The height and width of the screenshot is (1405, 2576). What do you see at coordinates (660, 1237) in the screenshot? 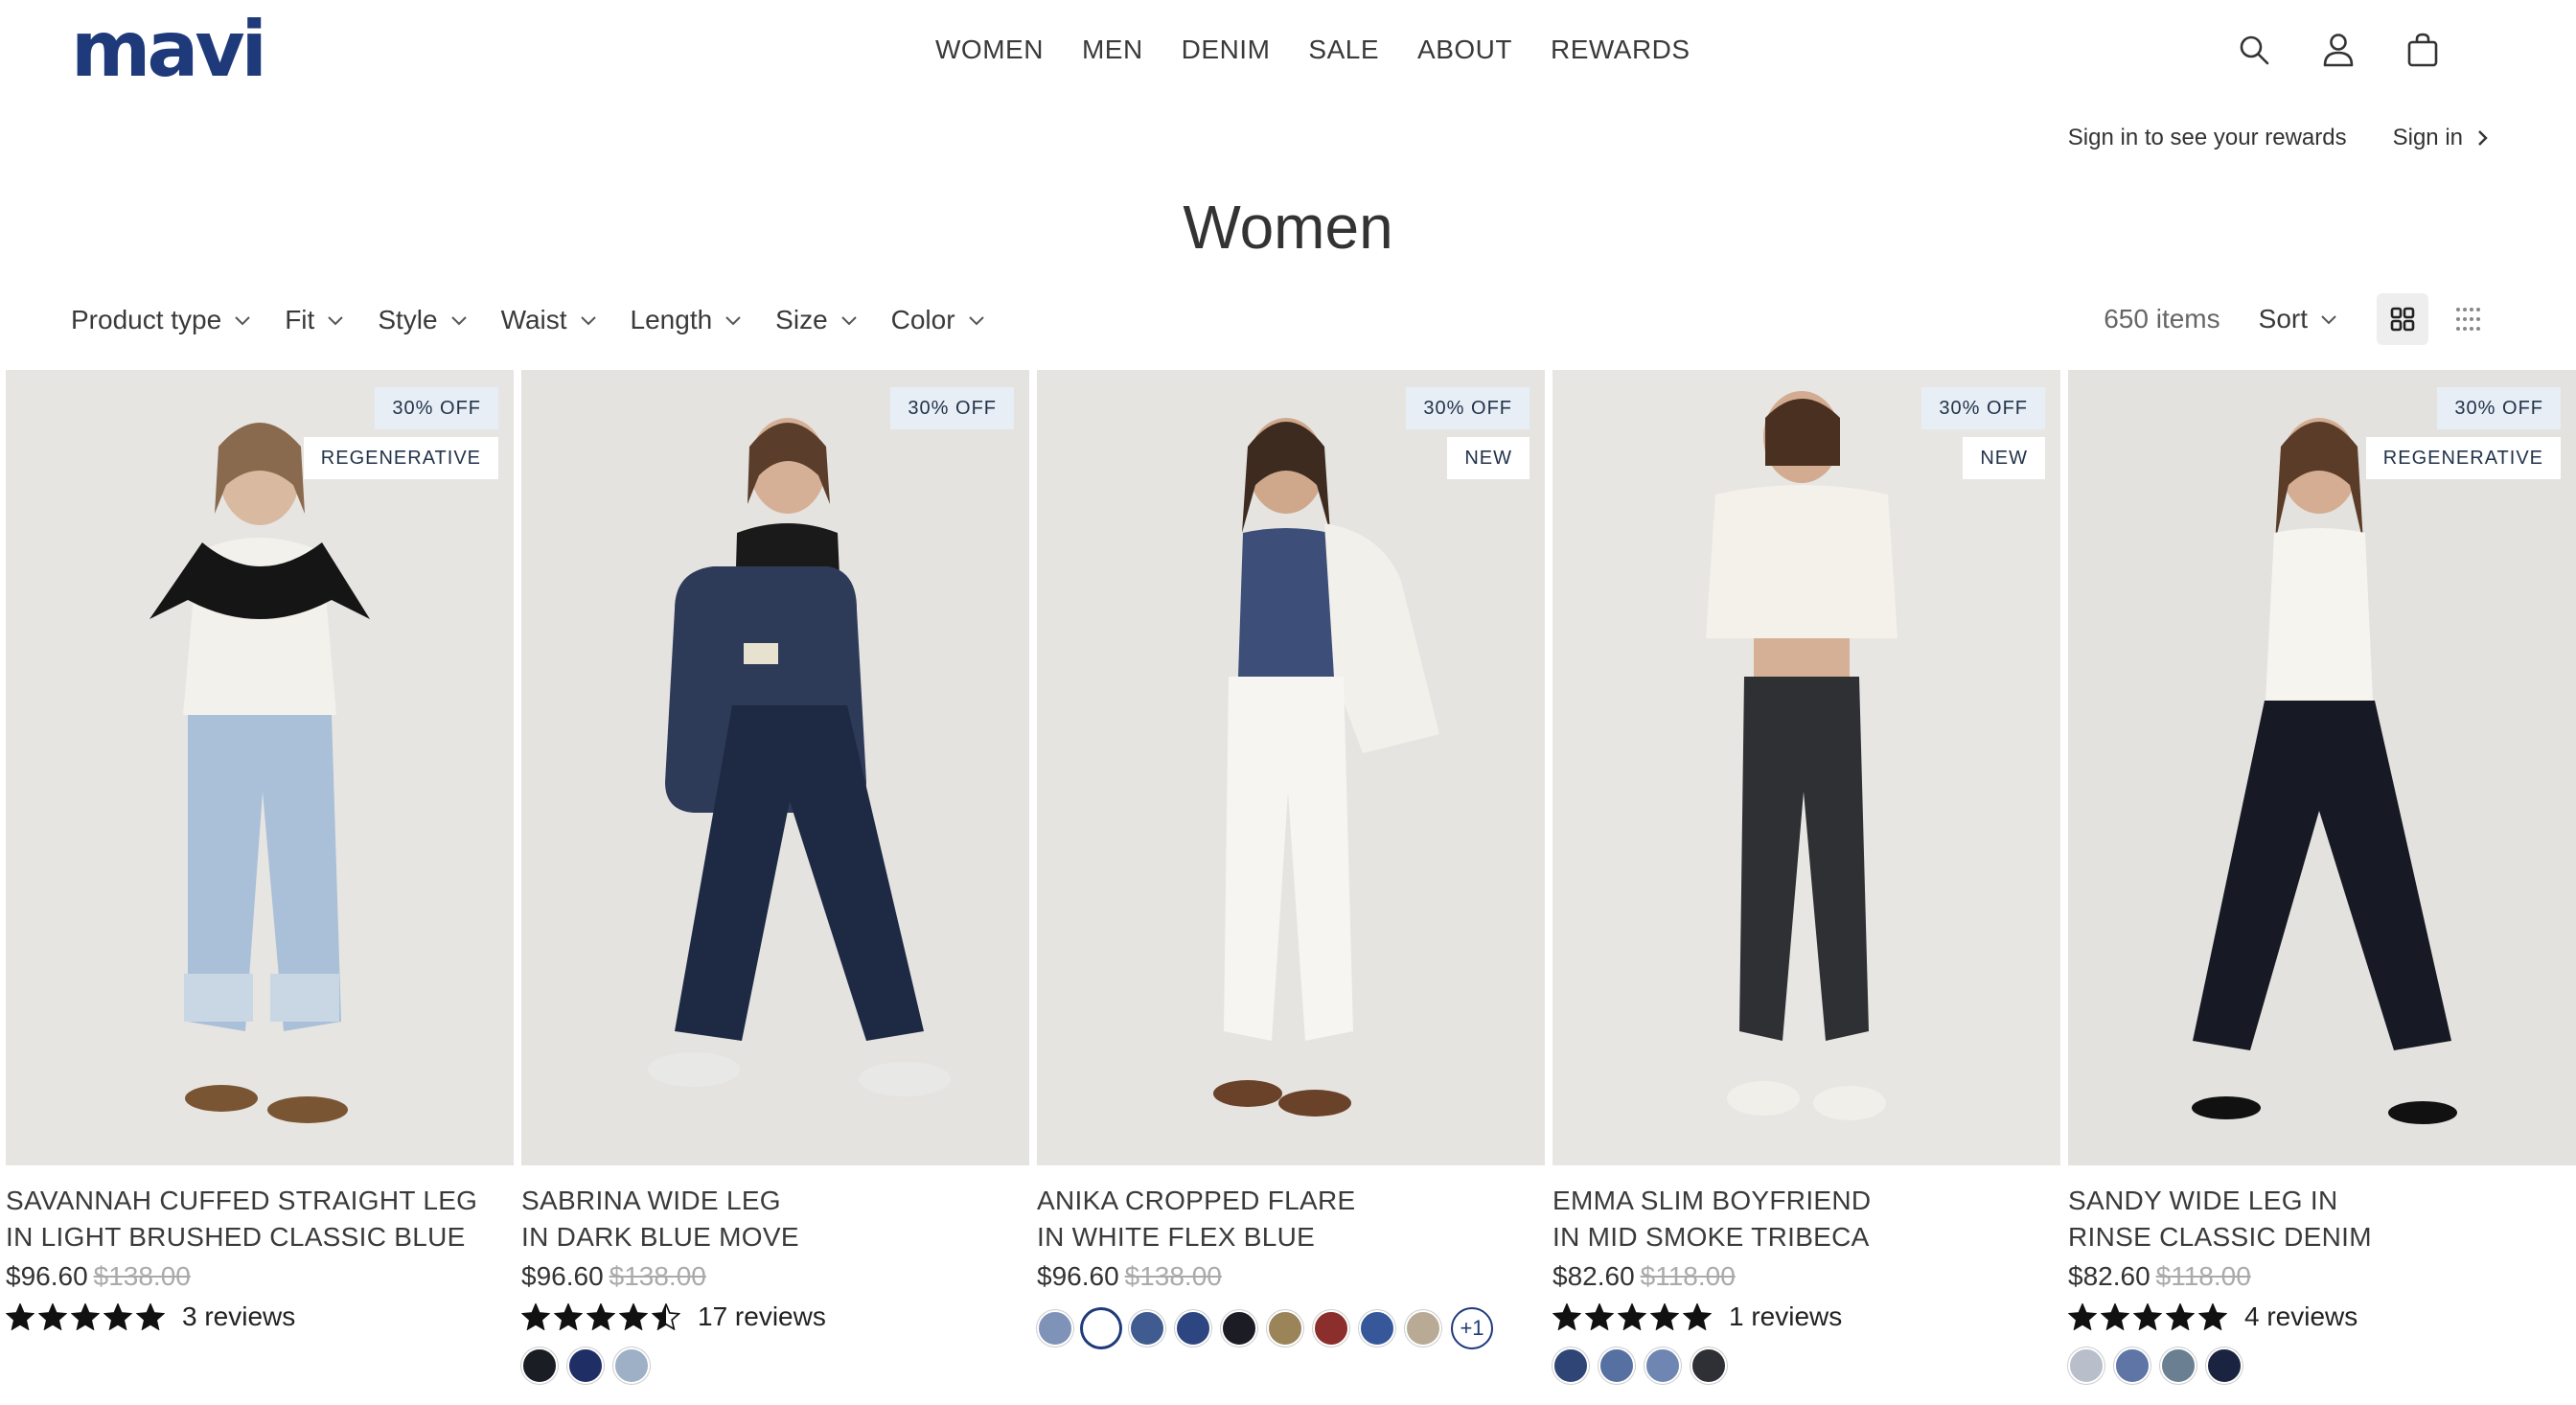
I see `product-name-line: IN DARK BLUE MOVE` at bounding box center [660, 1237].